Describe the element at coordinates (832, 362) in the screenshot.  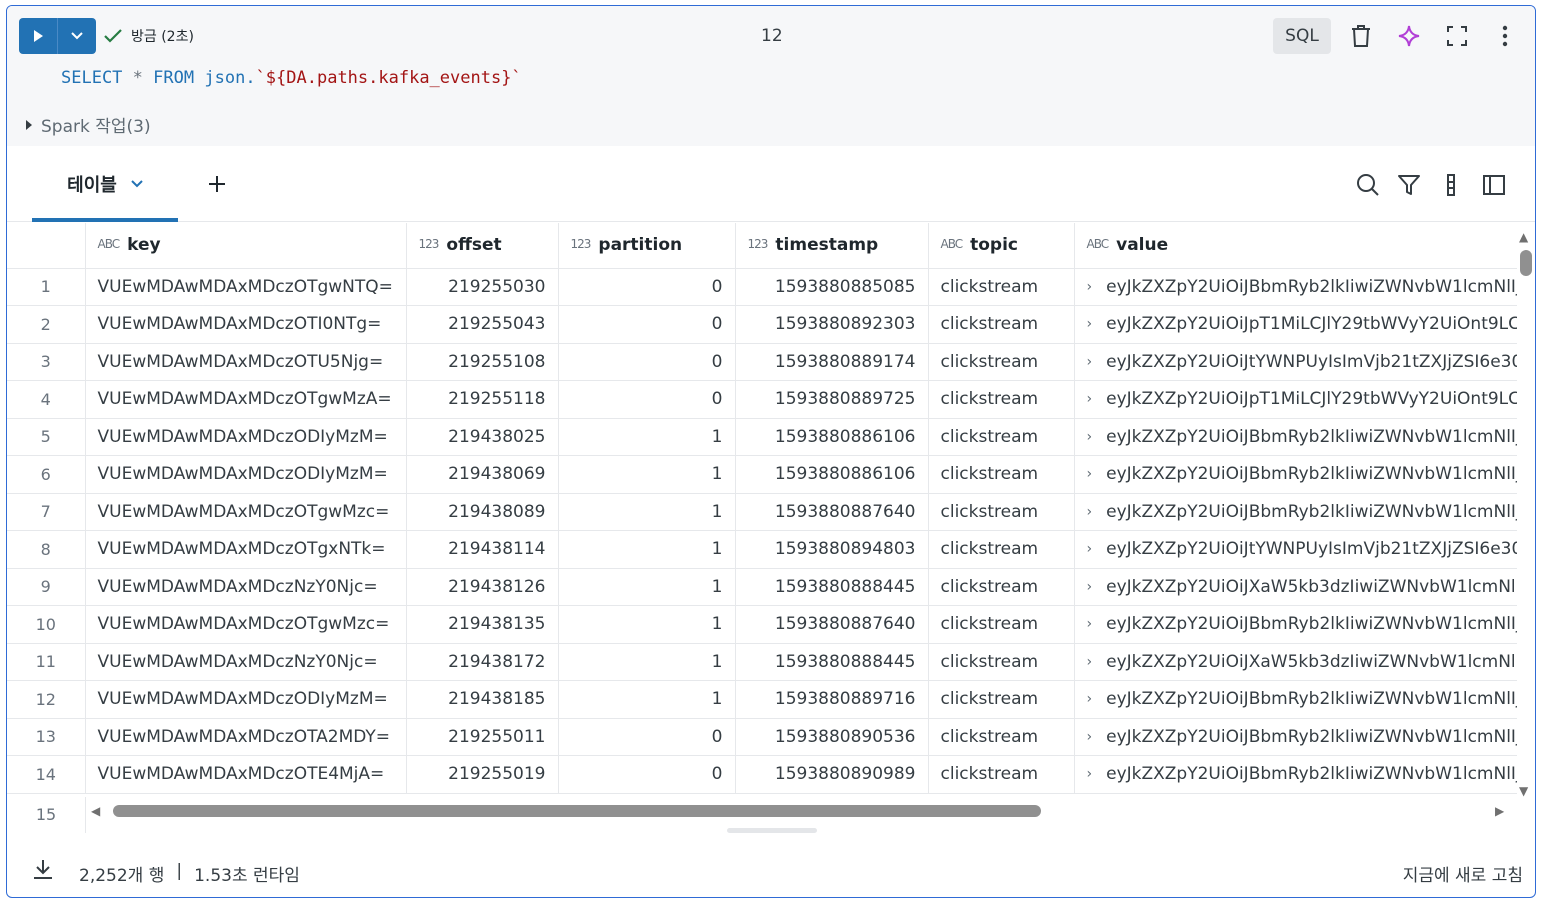
I see `cell-timestamp: 1593880889174` at that location.